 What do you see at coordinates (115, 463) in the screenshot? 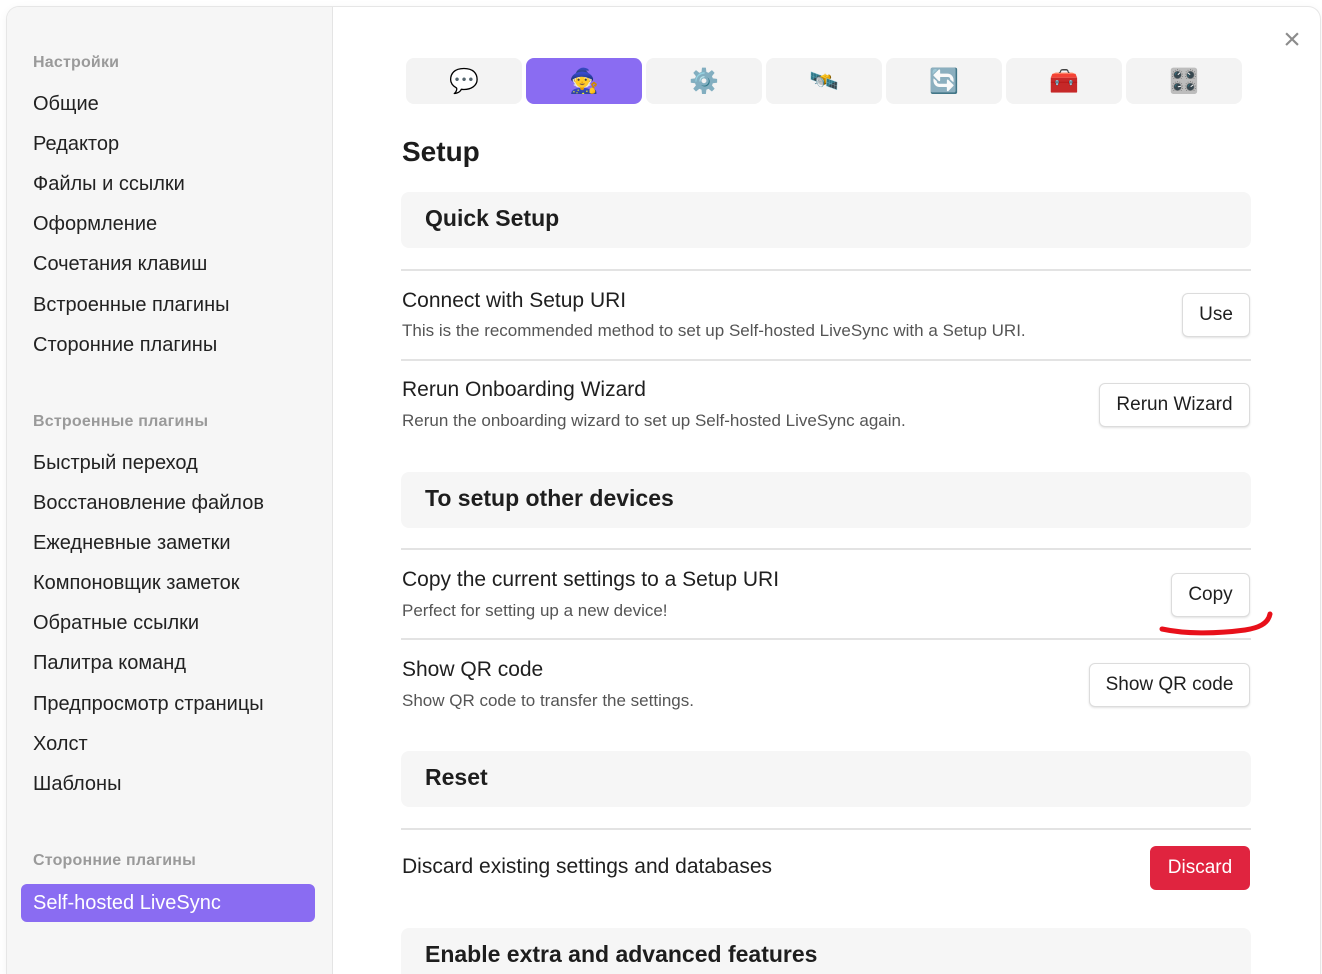
I see `sidebar-item-quick-switcher: Быстрый переход` at bounding box center [115, 463].